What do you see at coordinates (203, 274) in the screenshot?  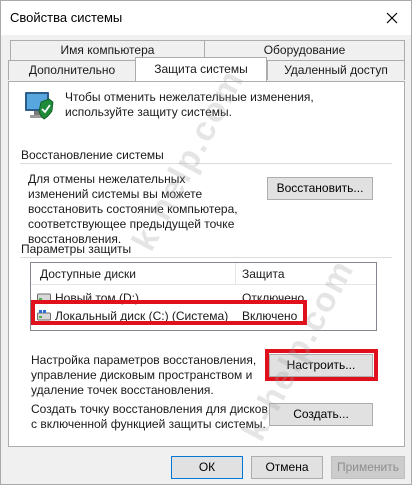 I see `list-header: Доступные диски Защита` at bounding box center [203, 274].